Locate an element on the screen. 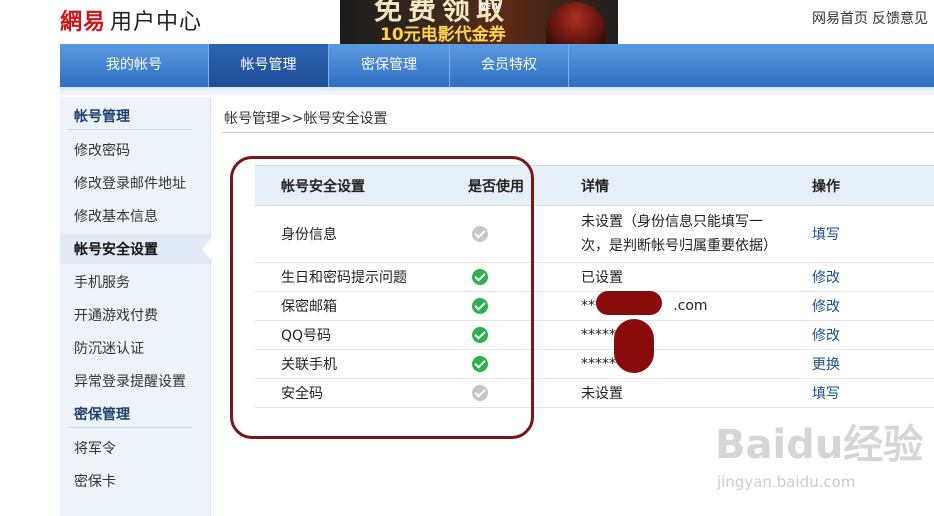 The width and height of the screenshot is (934, 516). home-link: 网易首页 is located at coordinates (840, 19).